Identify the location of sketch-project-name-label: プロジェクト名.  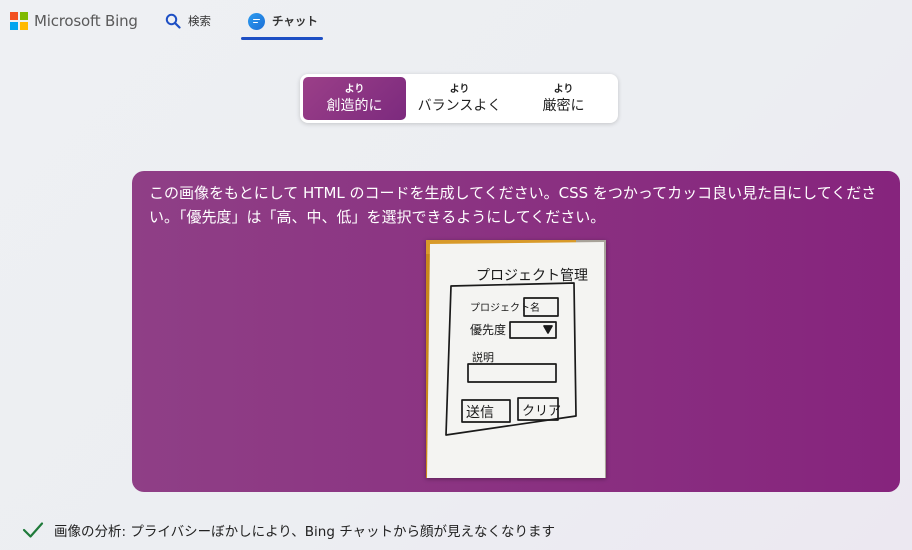
(505, 307).